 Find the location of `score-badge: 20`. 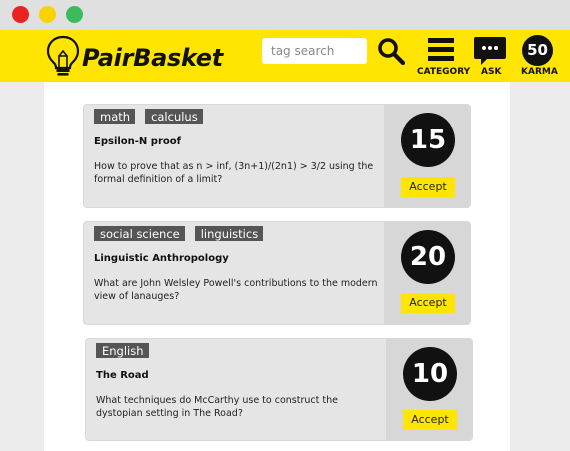

score-badge: 20 is located at coordinates (428, 257).